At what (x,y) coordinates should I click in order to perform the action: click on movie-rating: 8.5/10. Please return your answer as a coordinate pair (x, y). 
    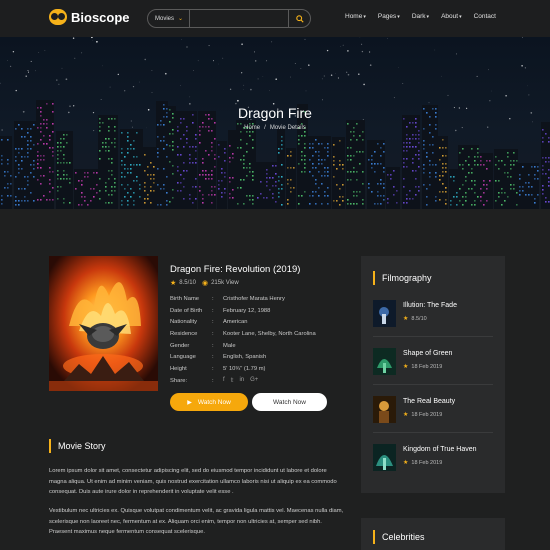
    Looking at the image, I should click on (187, 283).